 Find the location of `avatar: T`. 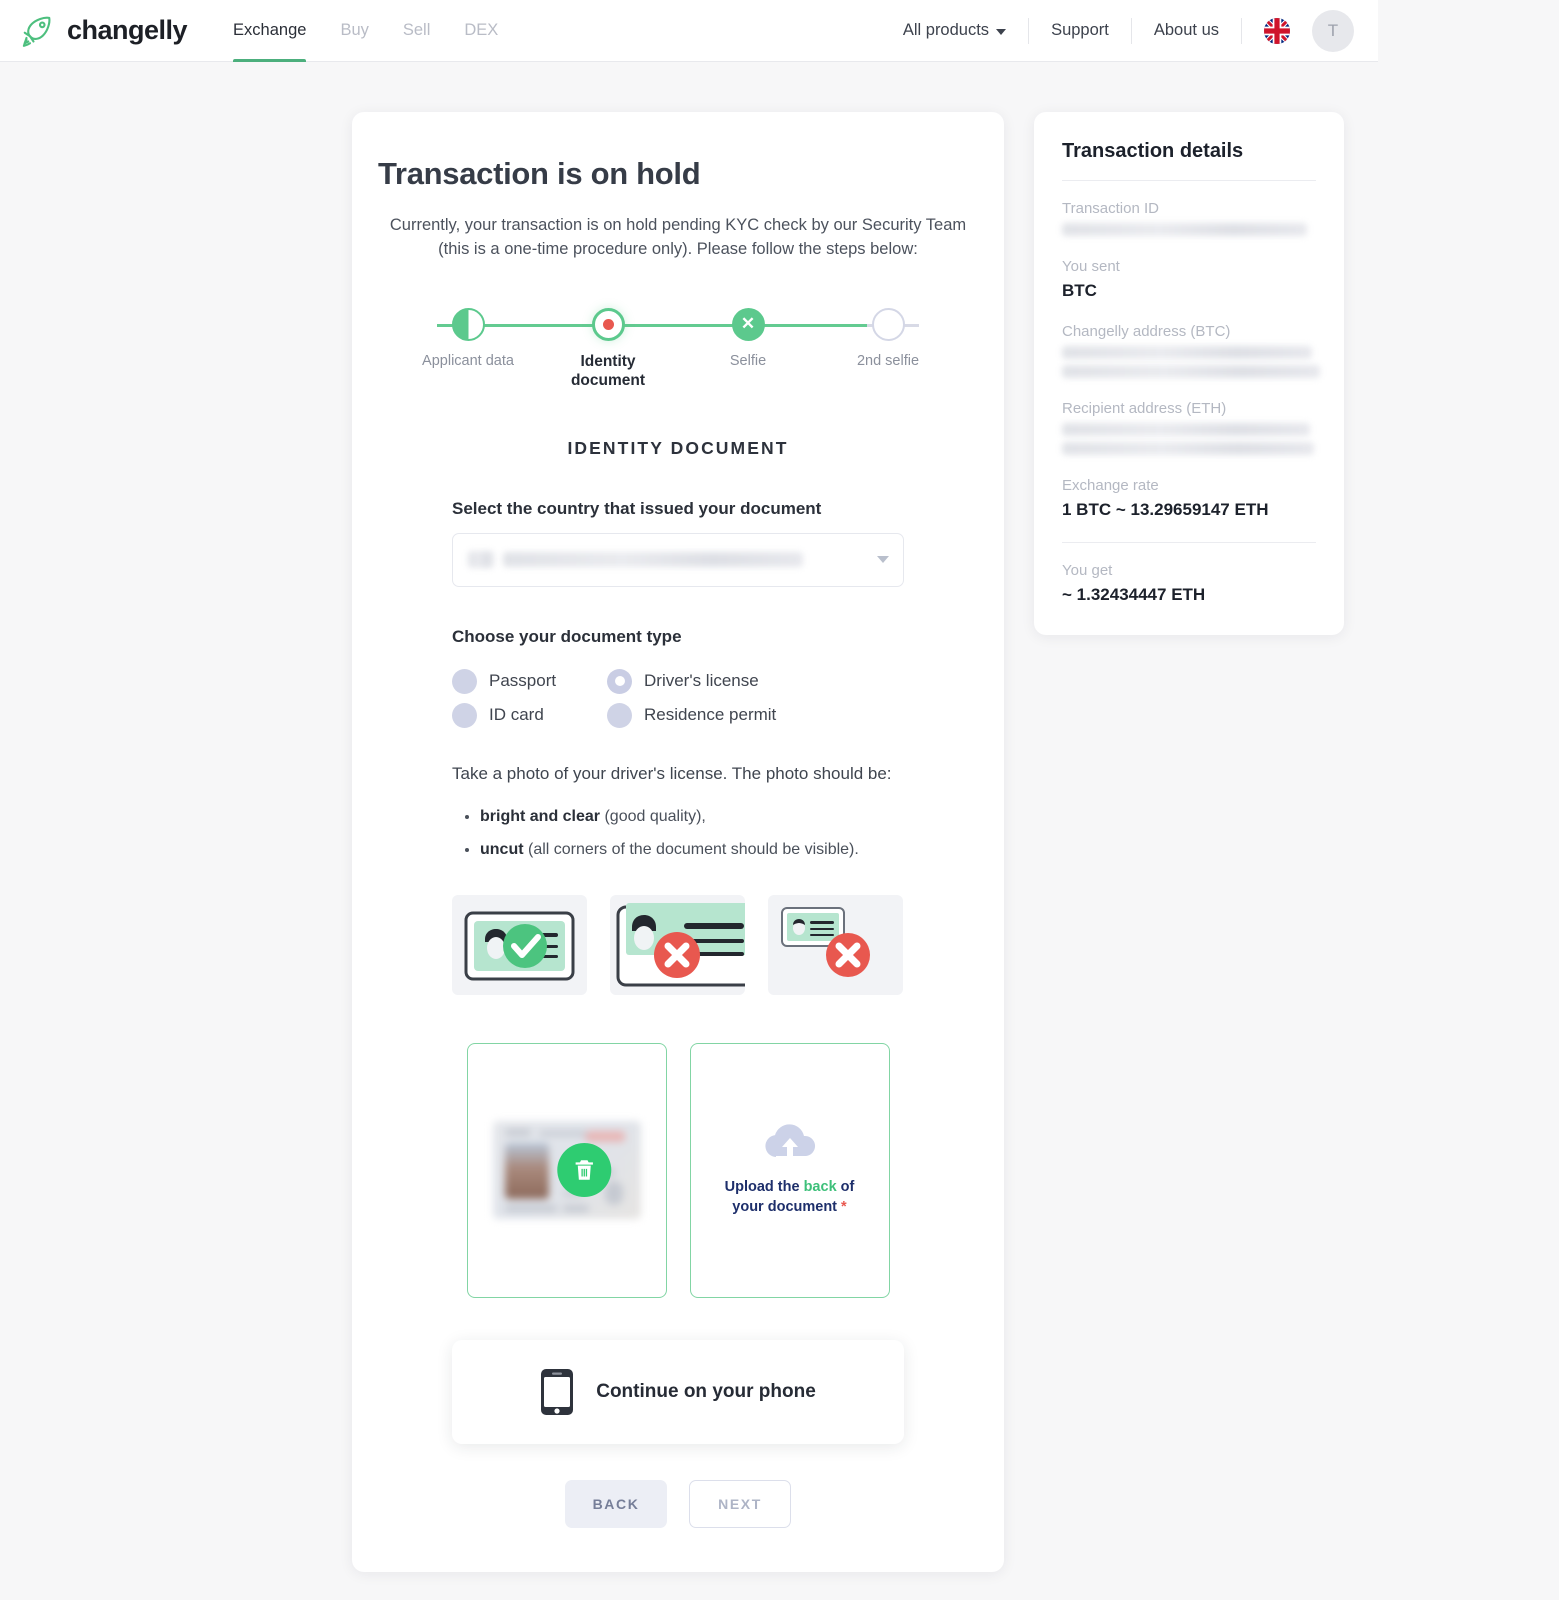

avatar: T is located at coordinates (1333, 30).